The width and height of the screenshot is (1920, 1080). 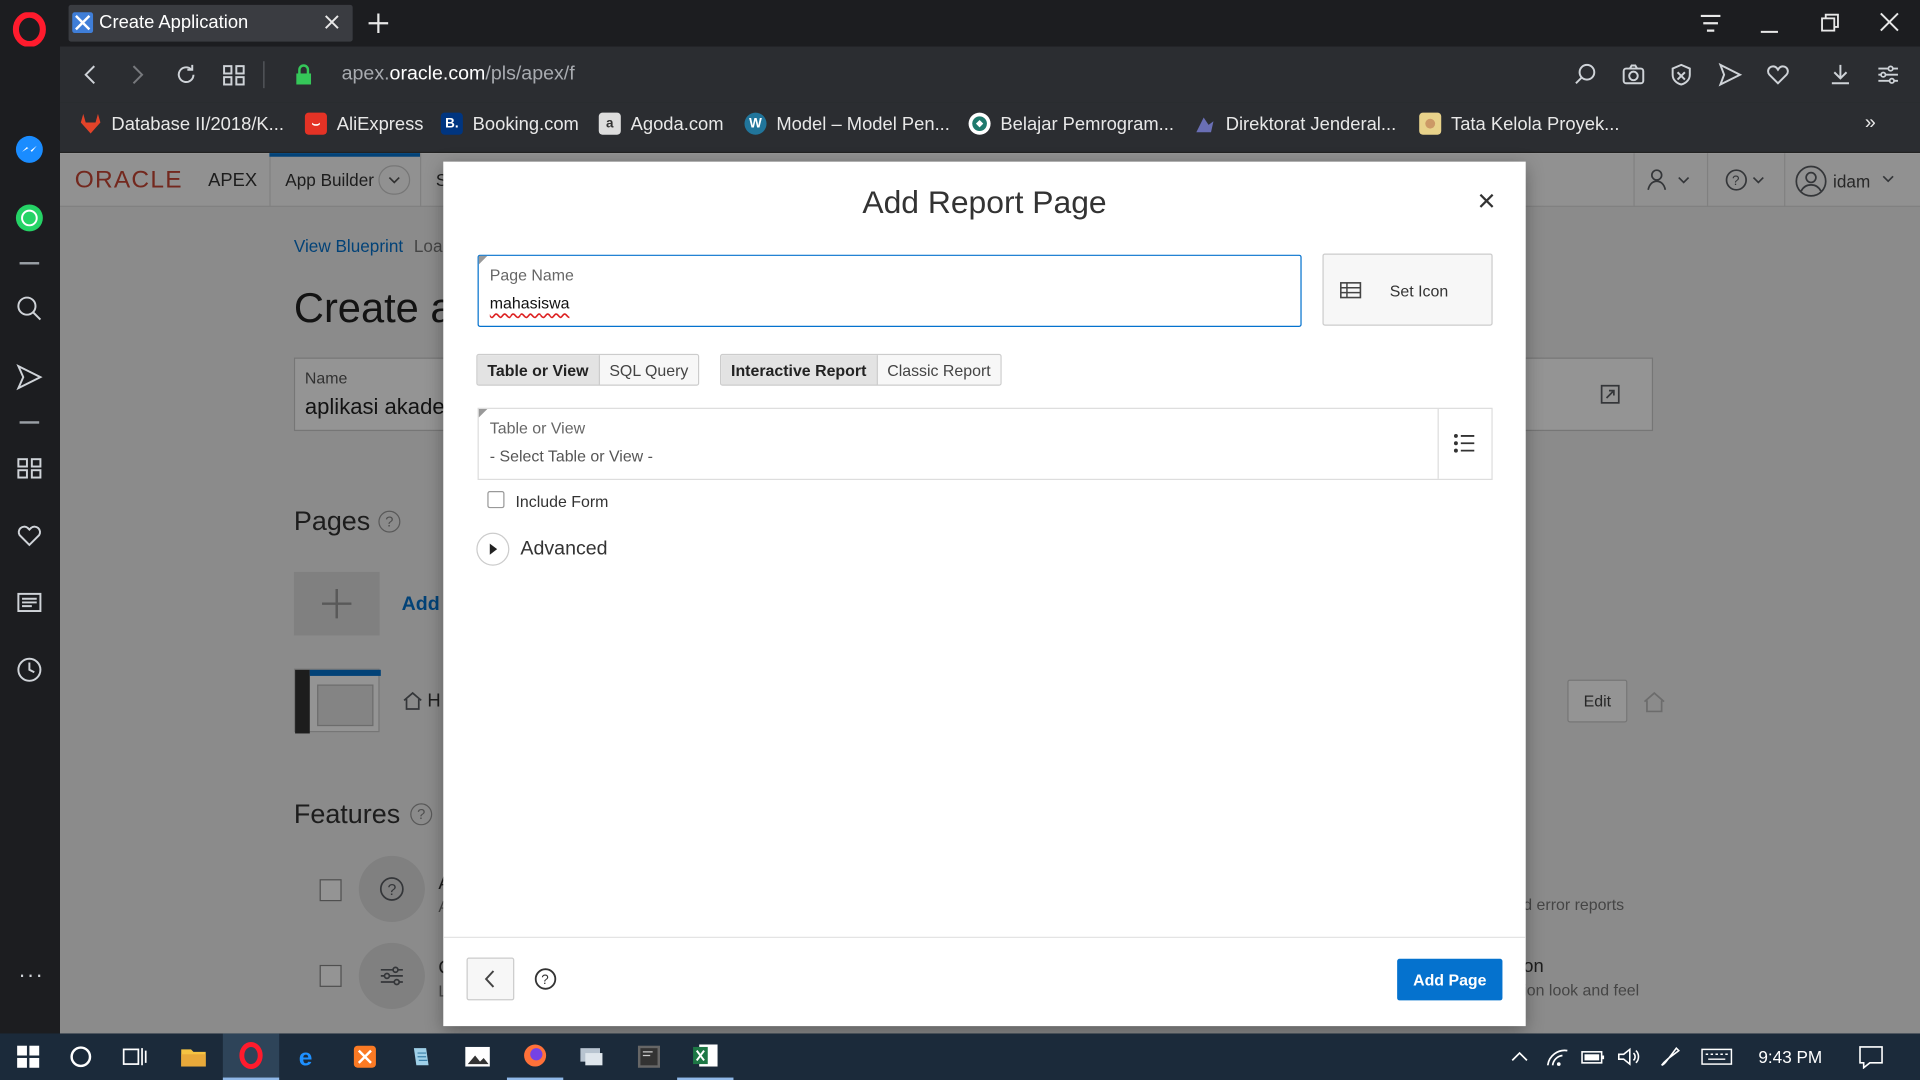 What do you see at coordinates (251, 1056) in the screenshot?
I see `opera-taskbar-icon` at bounding box center [251, 1056].